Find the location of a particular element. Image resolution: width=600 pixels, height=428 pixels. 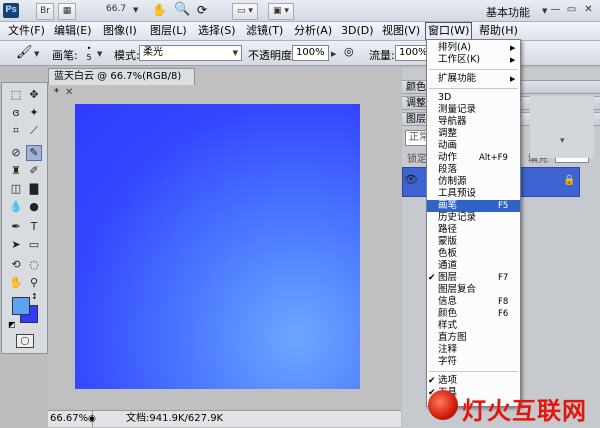

opacity-label: 不透明度: is located at coordinates (272, 55).